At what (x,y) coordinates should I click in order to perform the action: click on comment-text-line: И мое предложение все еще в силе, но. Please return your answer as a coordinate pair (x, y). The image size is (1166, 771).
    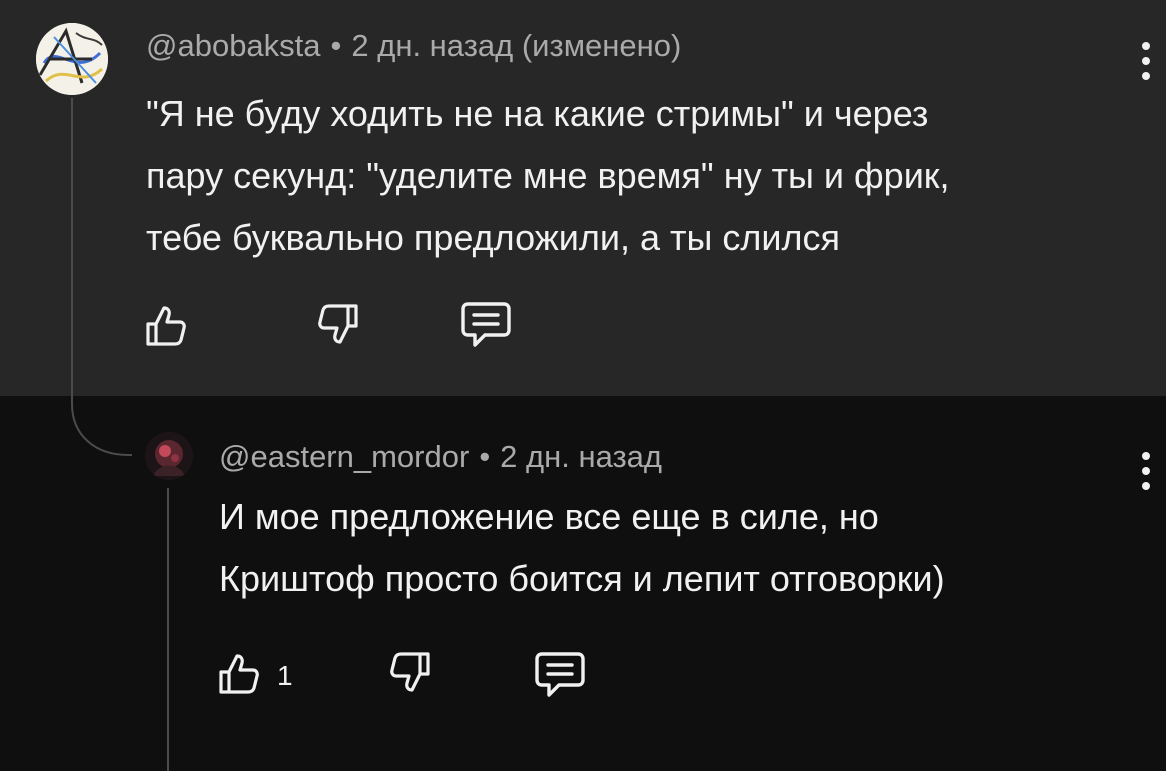
    Looking at the image, I should click on (549, 516).